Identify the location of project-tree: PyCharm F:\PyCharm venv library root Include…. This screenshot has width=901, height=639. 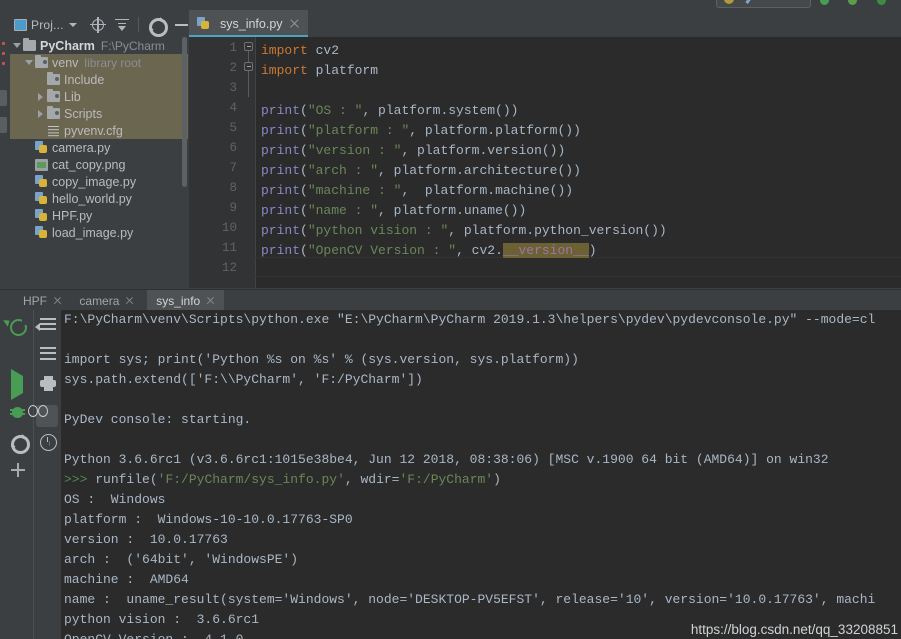
(99, 162).